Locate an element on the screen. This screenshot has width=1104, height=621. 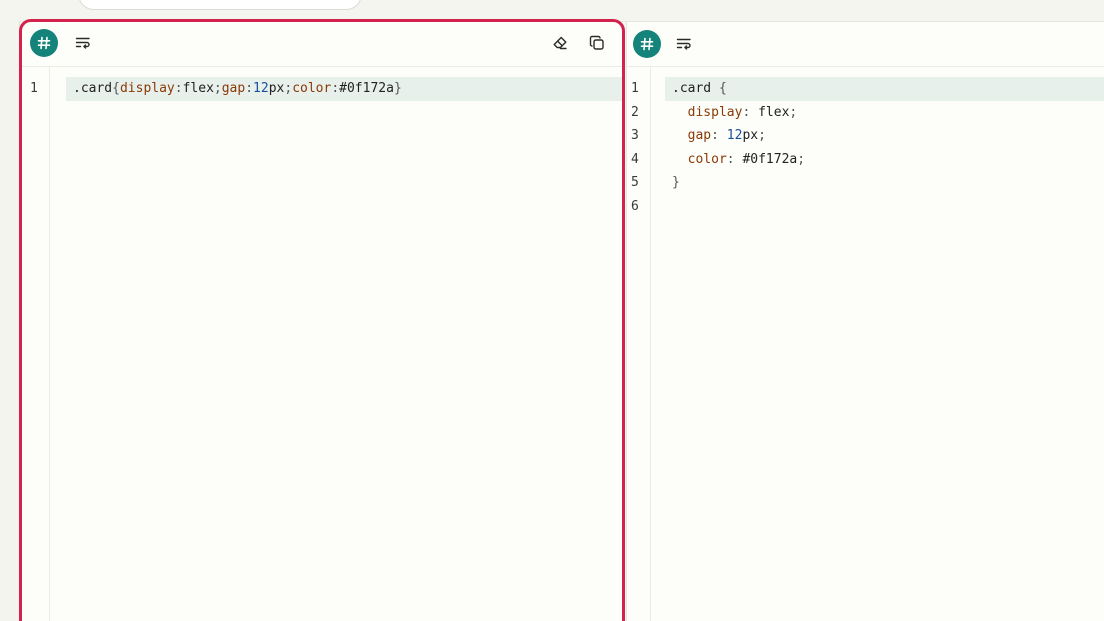
code-line: } is located at coordinates (884, 183).